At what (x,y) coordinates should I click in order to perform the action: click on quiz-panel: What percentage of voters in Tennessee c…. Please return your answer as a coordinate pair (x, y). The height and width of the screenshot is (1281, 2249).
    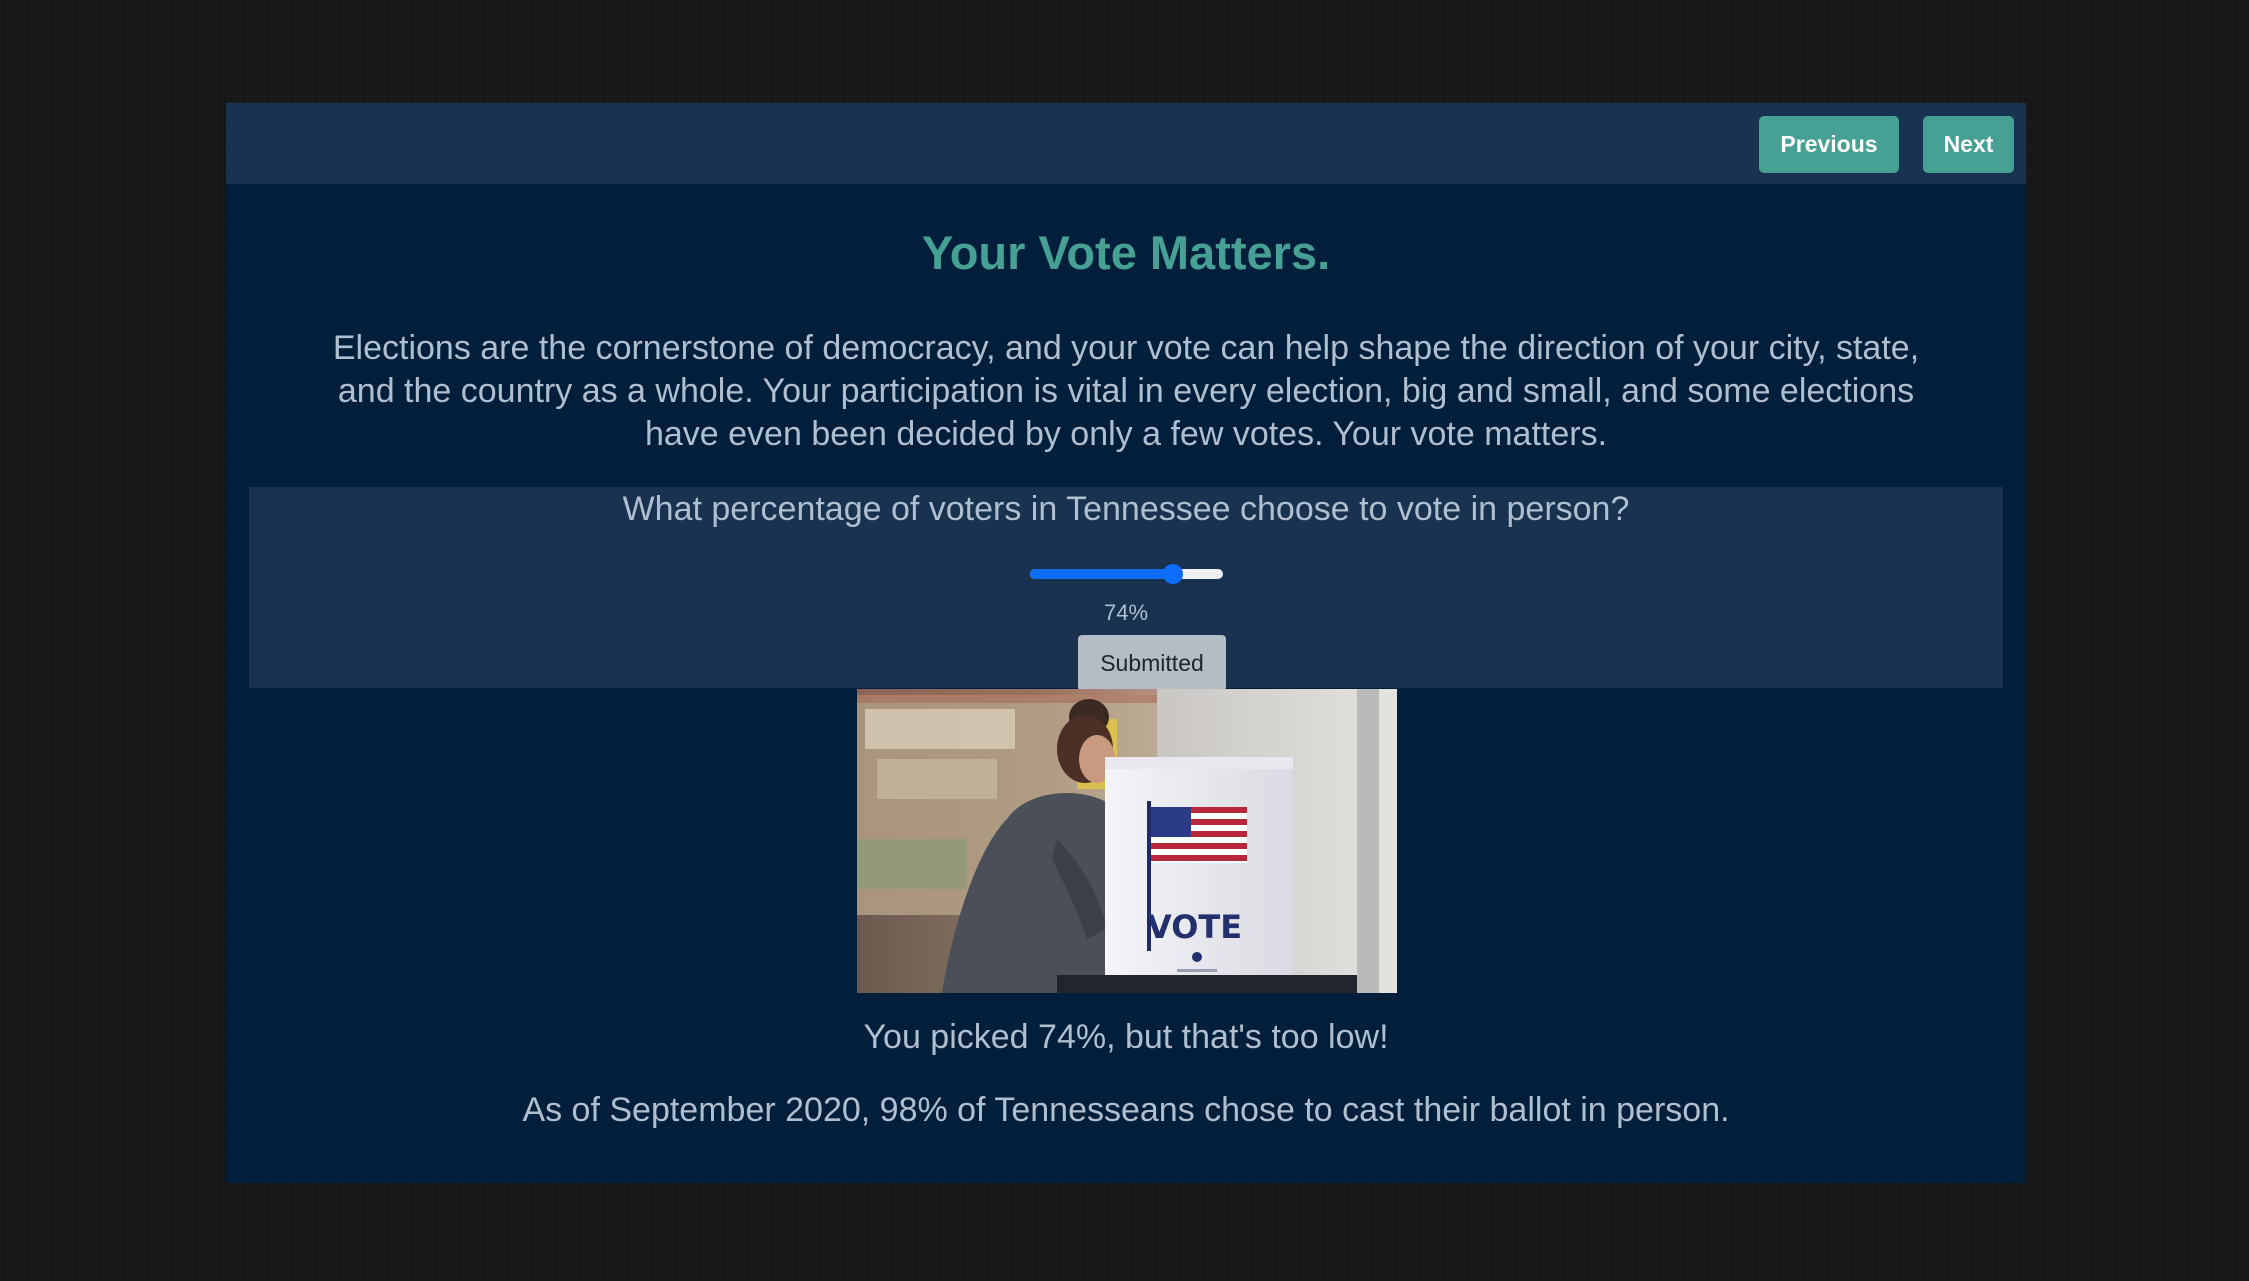
    Looking at the image, I should click on (1126, 589).